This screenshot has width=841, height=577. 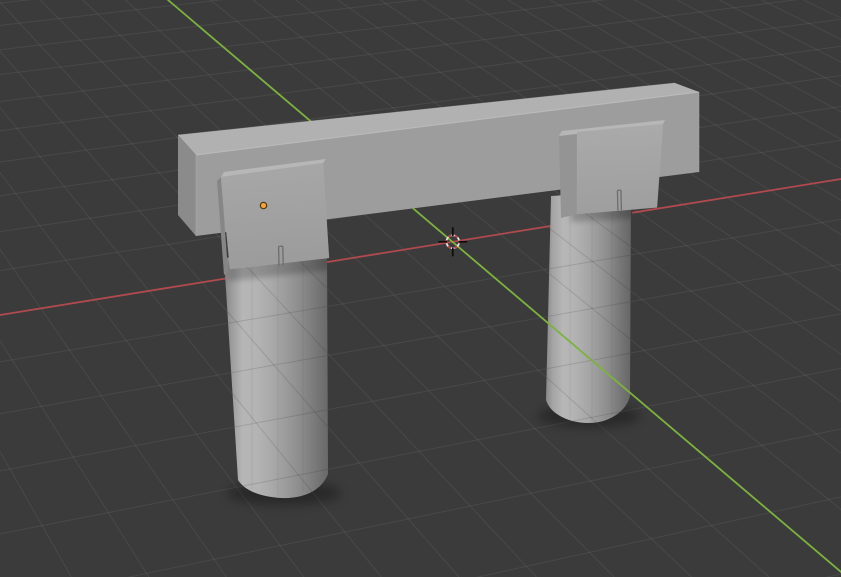 What do you see at coordinates (620, 169) in the screenshot?
I see `right-pier-cap-front-face` at bounding box center [620, 169].